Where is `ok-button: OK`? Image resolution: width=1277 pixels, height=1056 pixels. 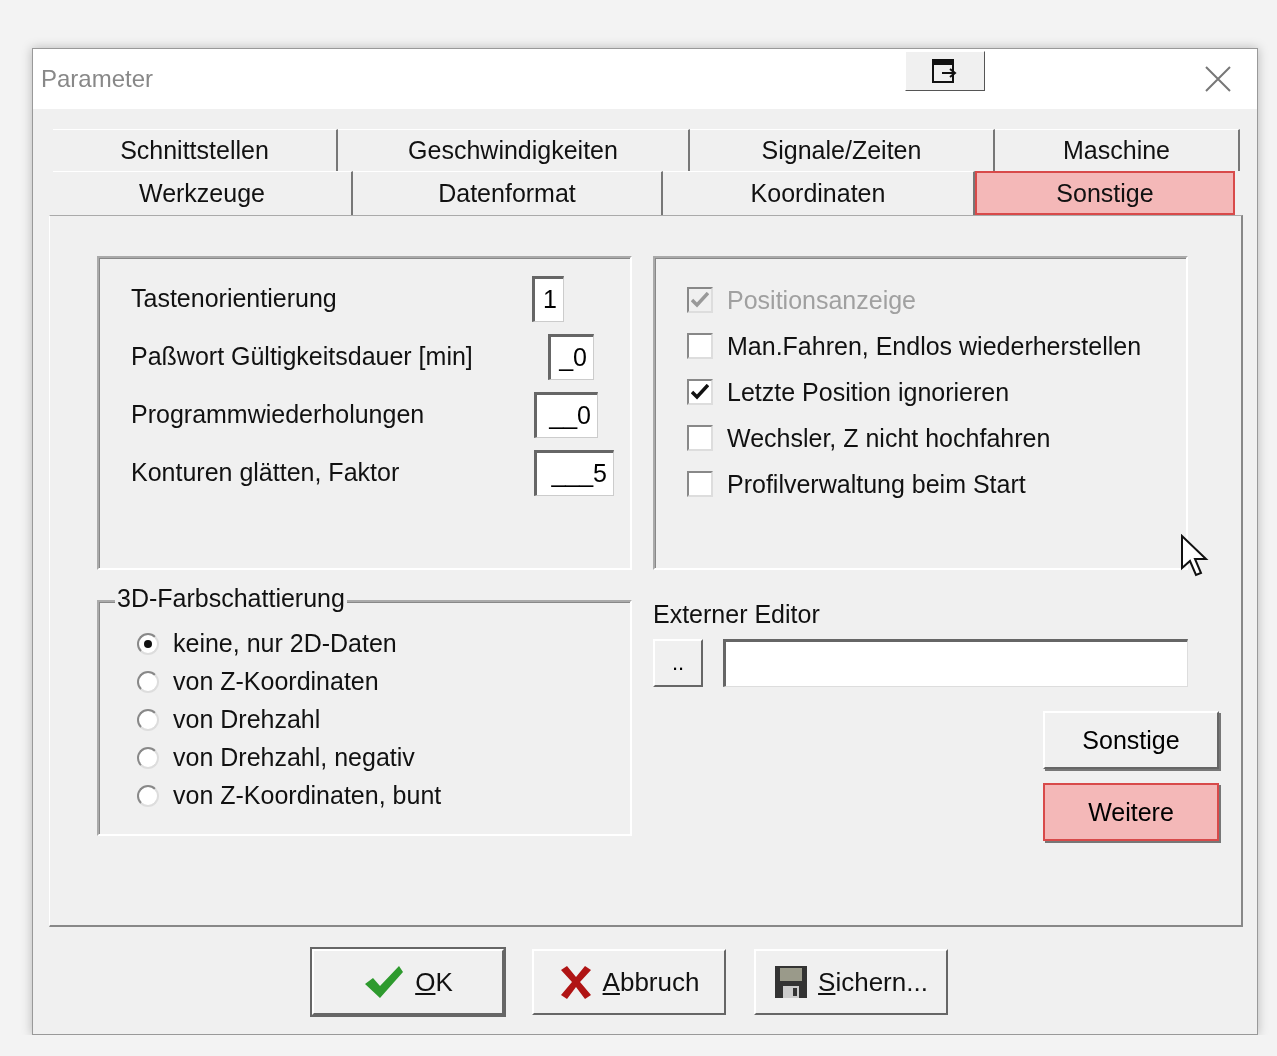
ok-button: OK is located at coordinates (408, 982).